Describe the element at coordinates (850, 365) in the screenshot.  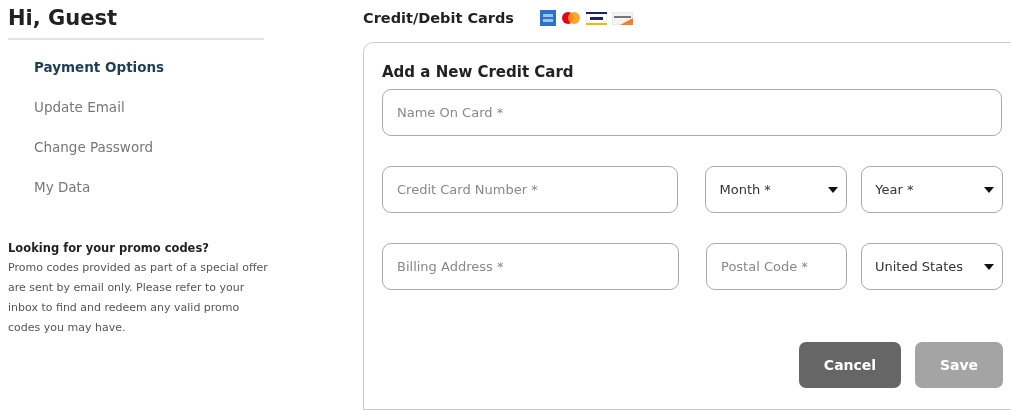
I see `cancel-button: Cancel` at that location.